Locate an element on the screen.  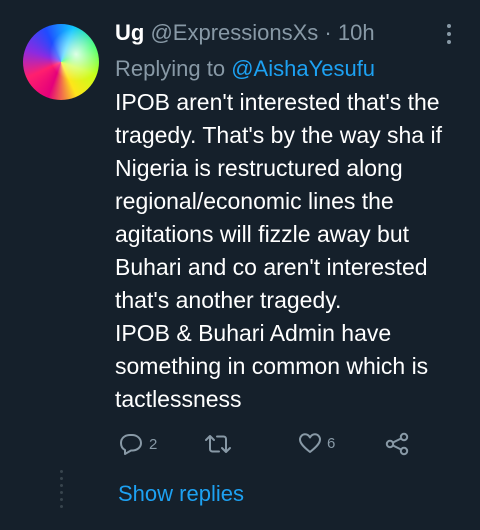
heart-icon is located at coordinates (310, 443).